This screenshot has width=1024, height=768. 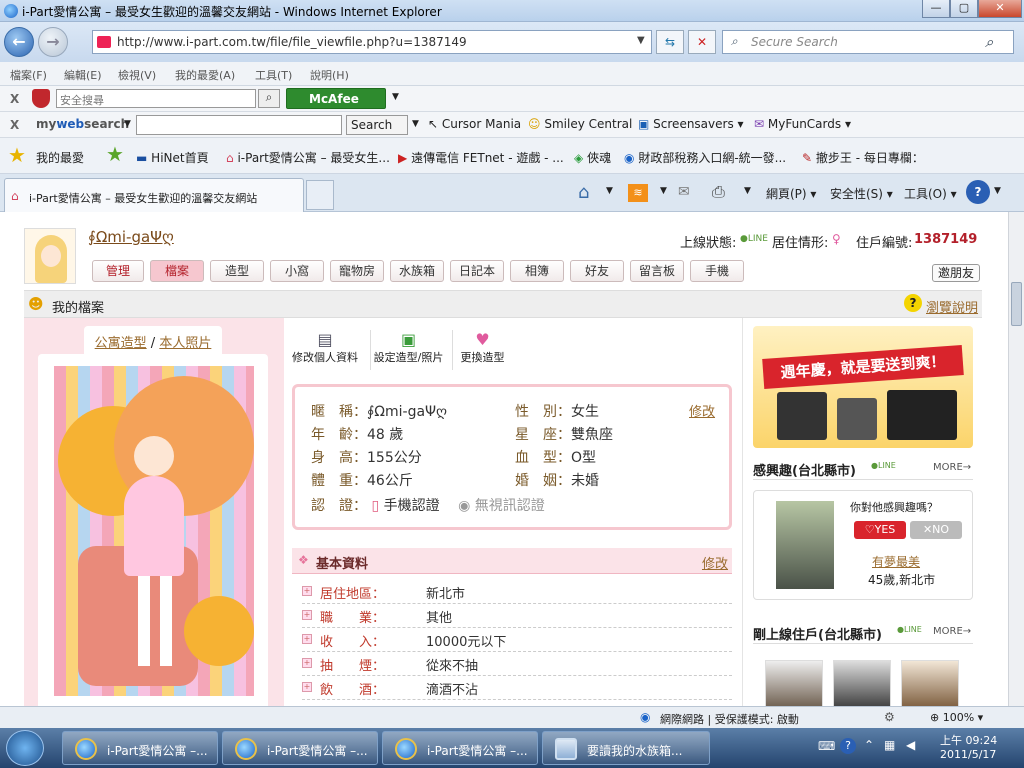 What do you see at coordinates (663, 191) in the screenshot?
I see `rss-dropdown-icon: ▼` at bounding box center [663, 191].